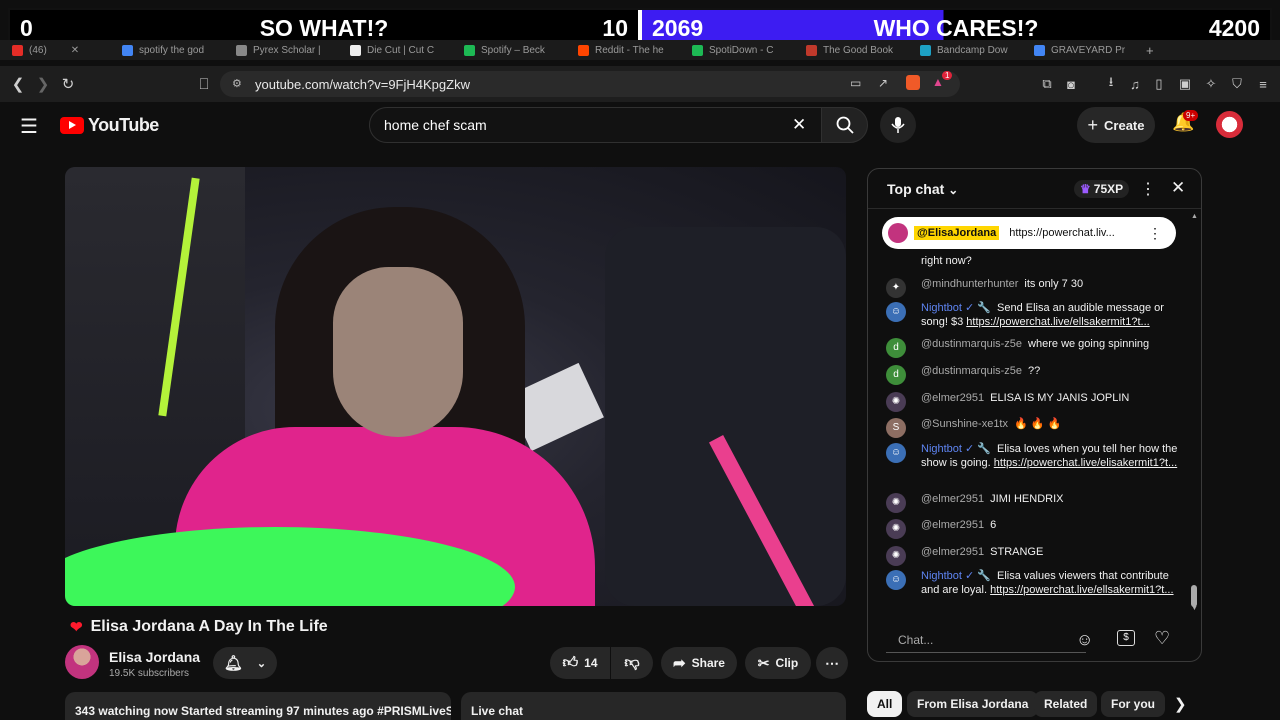  I want to click on super-chat-icon: $, so click(1126, 638).